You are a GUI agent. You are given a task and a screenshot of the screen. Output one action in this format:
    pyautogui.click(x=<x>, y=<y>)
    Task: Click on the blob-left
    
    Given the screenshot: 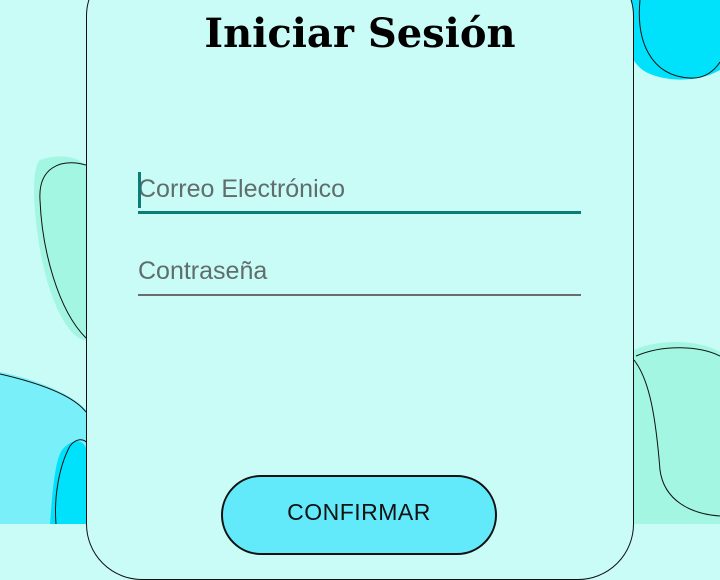 What is the action you would take?
    pyautogui.click(x=62, y=248)
    